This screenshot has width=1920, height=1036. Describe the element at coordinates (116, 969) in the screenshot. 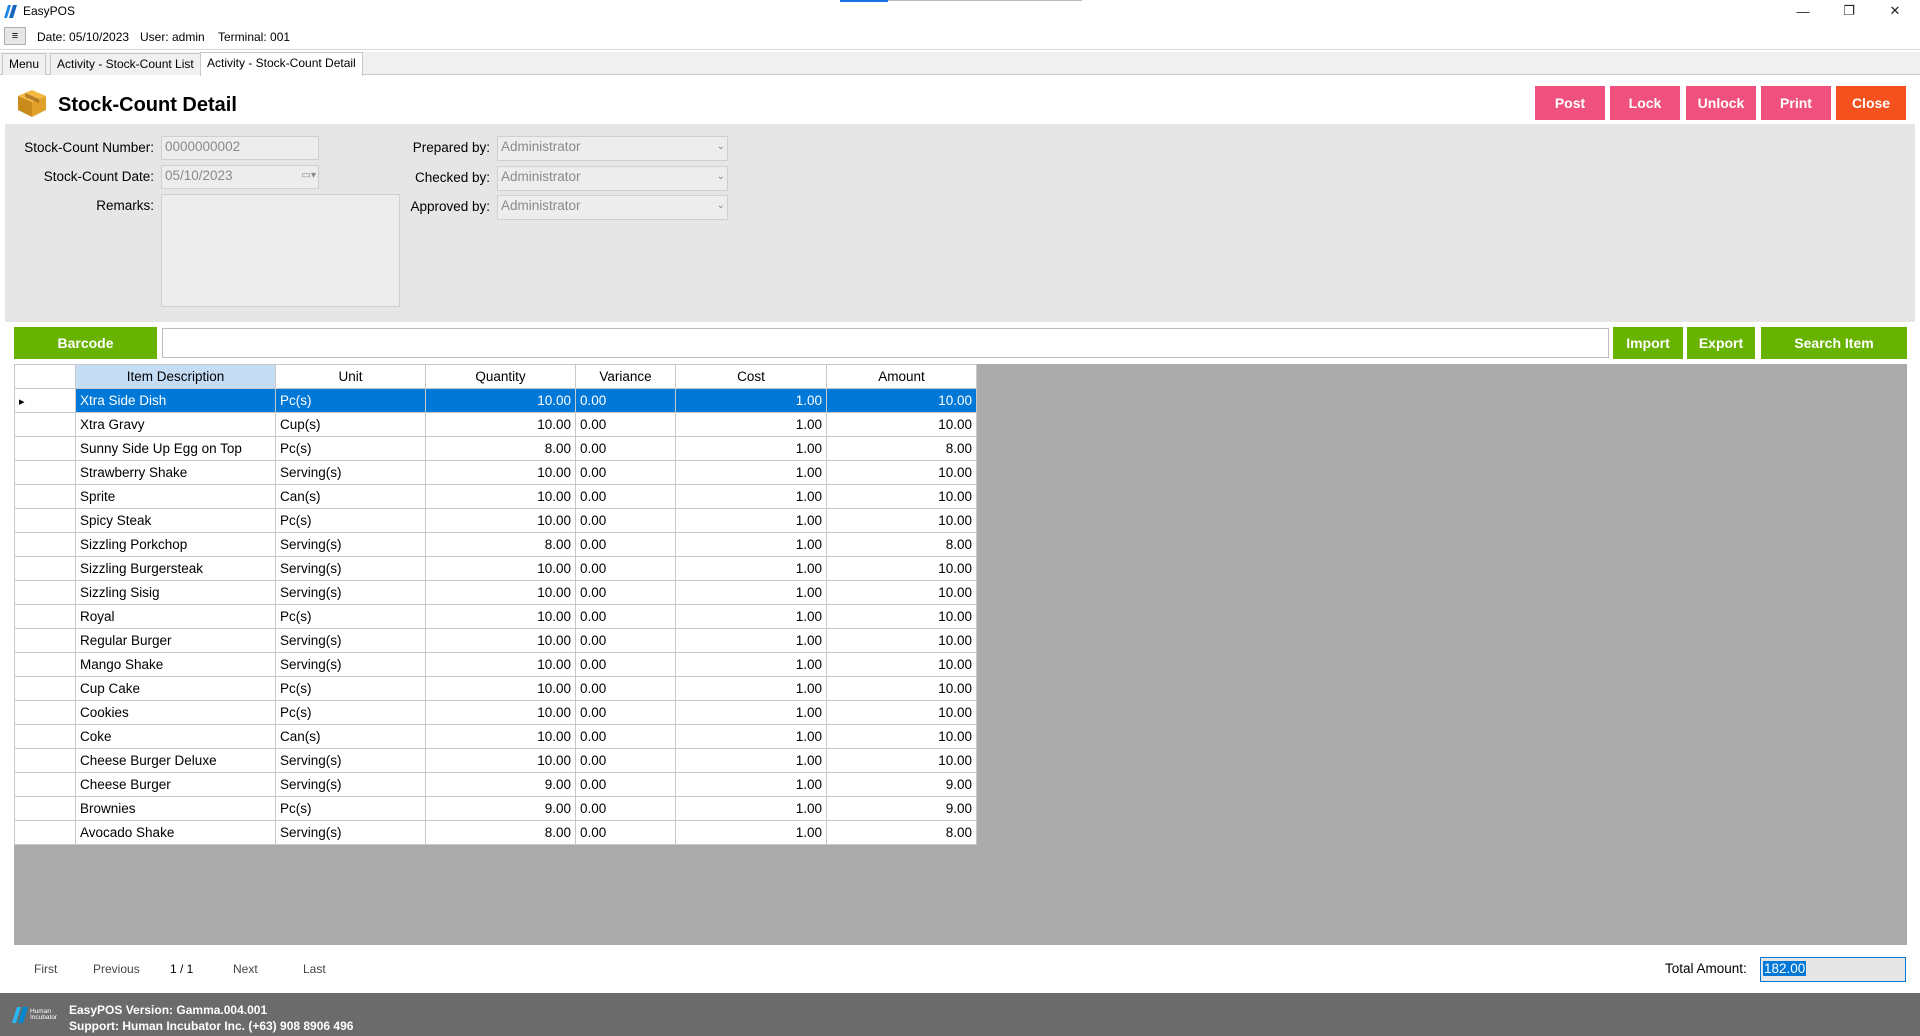

I see `previous-page-link: Previous` at that location.